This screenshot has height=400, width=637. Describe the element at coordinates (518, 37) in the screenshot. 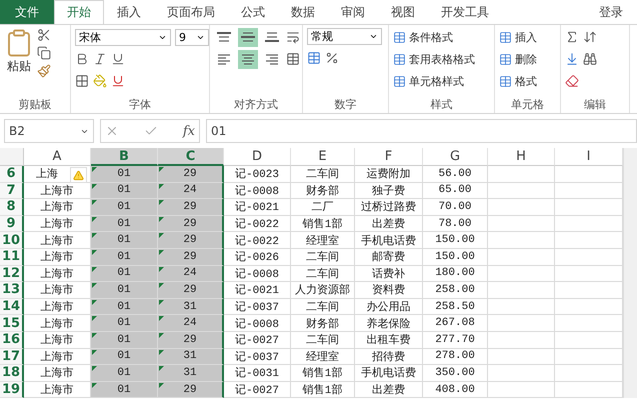

I see `cells-button: 插入` at that location.